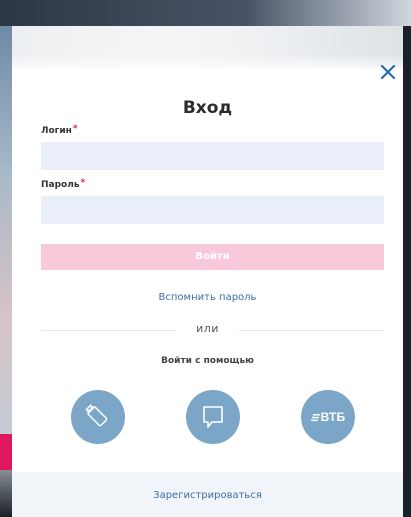 The image size is (411, 517). I want to click on vtb-label: ВТБ, so click(333, 417).